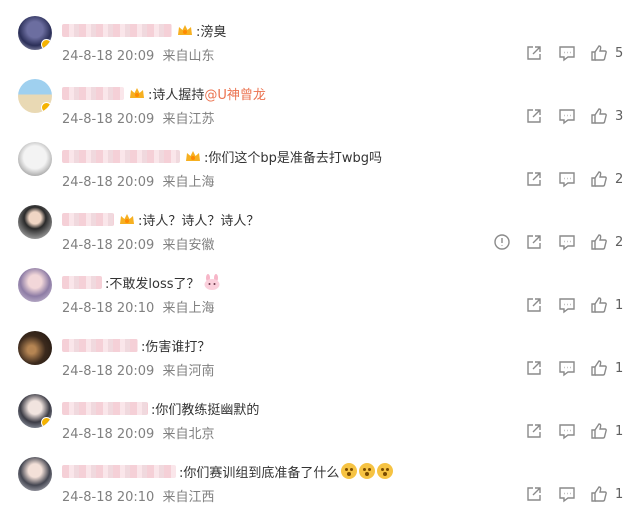  Describe the element at coordinates (176, 347) in the screenshot. I see `comment-text: :伤害谁打？` at that location.